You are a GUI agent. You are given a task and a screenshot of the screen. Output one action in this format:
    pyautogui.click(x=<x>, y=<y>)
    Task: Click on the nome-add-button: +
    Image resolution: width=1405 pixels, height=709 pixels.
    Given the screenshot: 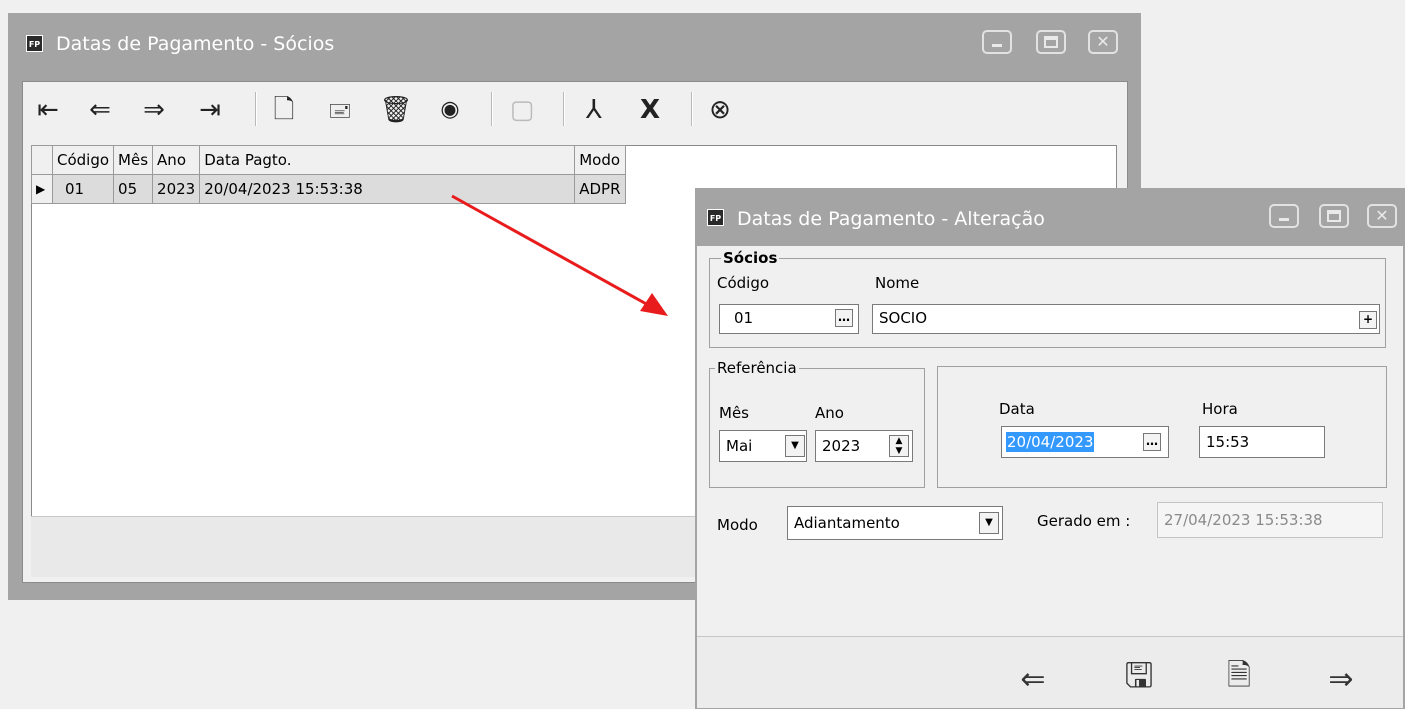 What is the action you would take?
    pyautogui.click(x=1368, y=320)
    